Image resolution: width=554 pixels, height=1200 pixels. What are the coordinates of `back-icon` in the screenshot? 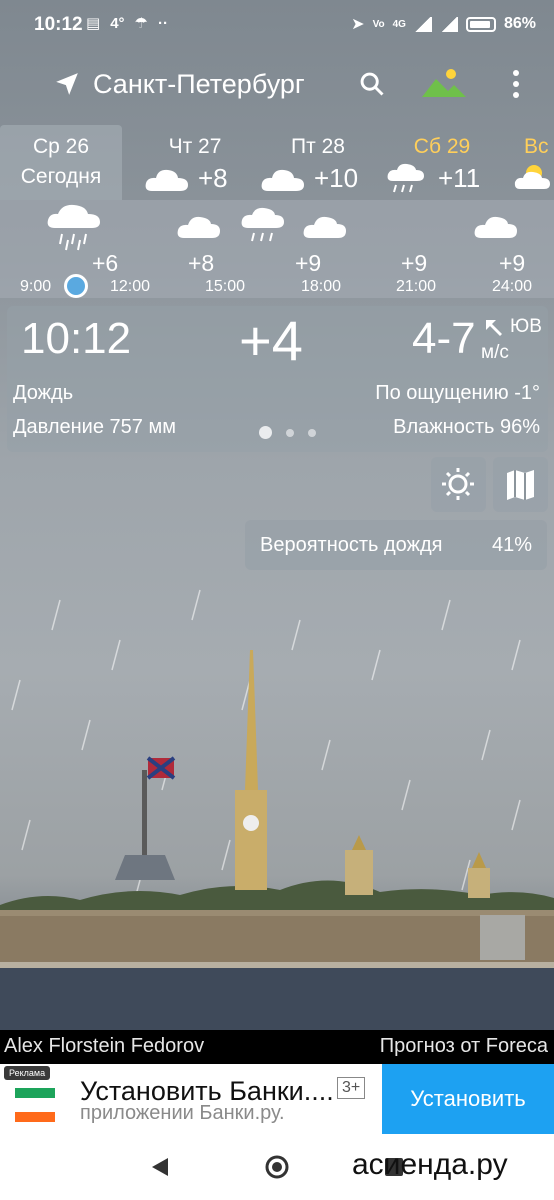 It's located at (160, 1167).